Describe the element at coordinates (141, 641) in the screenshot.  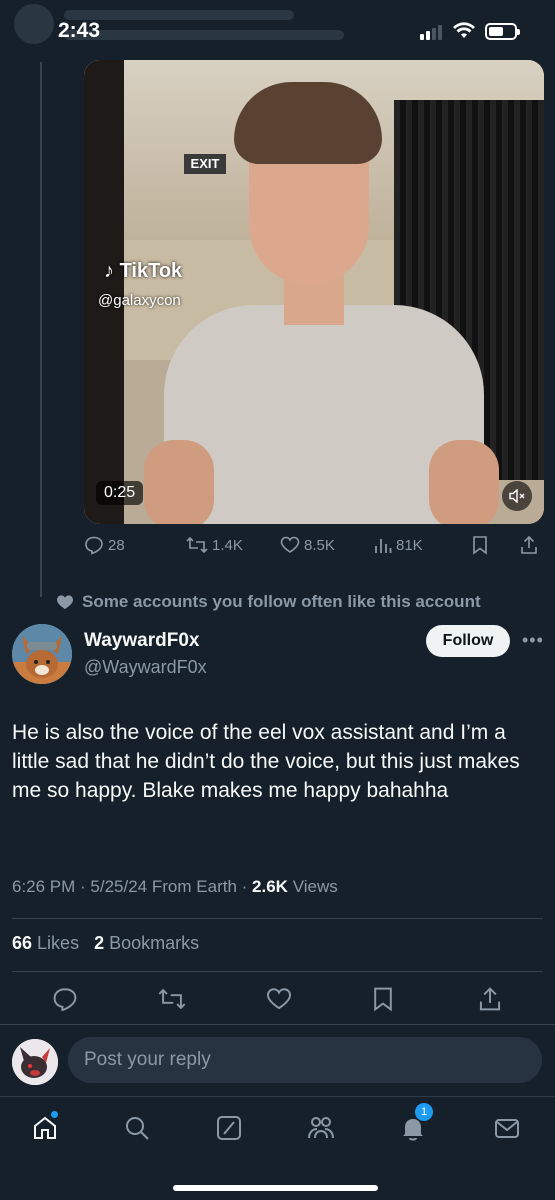
I see `author-display-name: WaywardF0x` at that location.